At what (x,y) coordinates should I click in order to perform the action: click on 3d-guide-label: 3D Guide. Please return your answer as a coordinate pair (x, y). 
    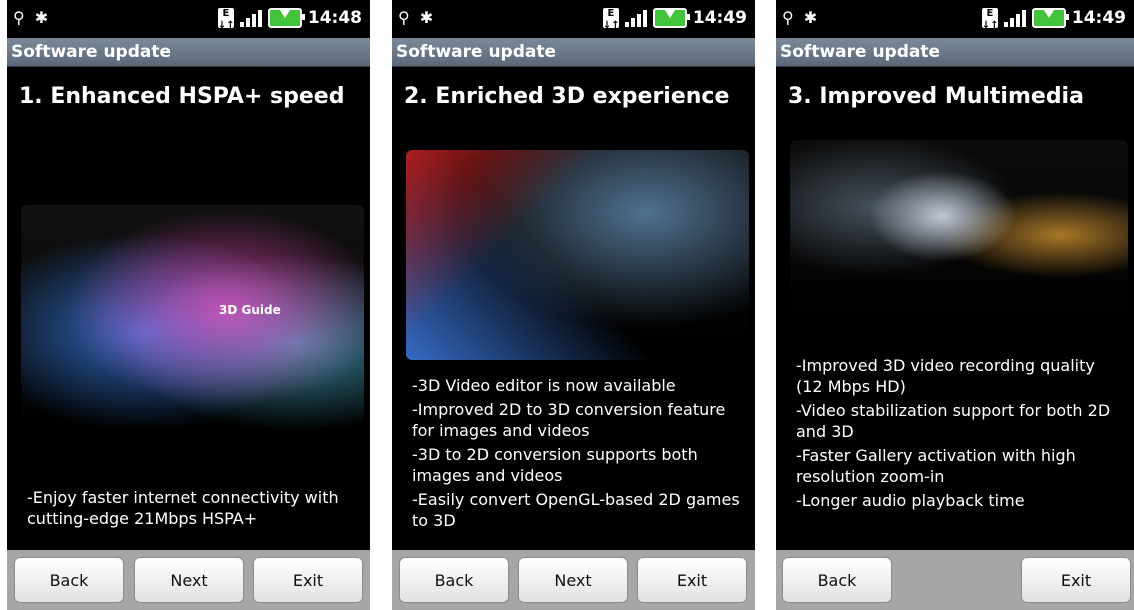
    Looking at the image, I should click on (250, 310).